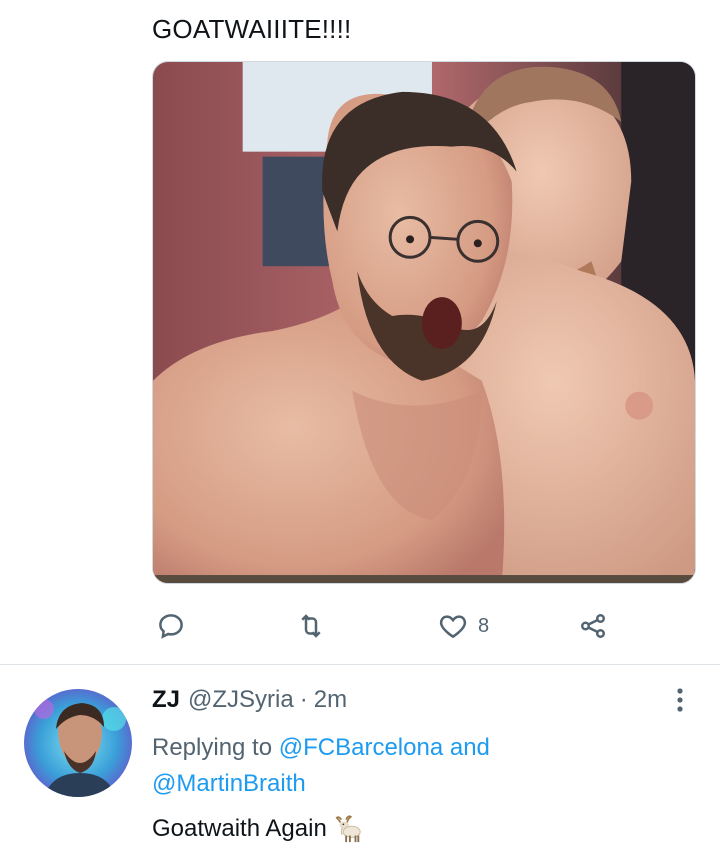 This screenshot has width=720, height=849. What do you see at coordinates (241, 700) in the screenshot?
I see `reply-author-handle: @ZJSyria` at bounding box center [241, 700].